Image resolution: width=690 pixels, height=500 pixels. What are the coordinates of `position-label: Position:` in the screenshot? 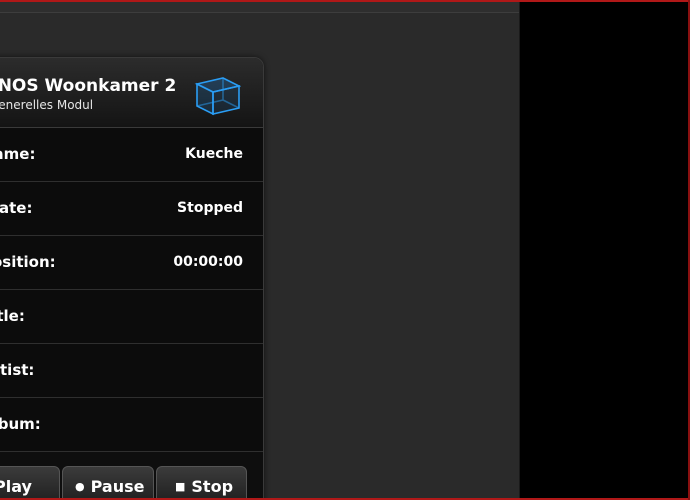 It's located at (28, 262).